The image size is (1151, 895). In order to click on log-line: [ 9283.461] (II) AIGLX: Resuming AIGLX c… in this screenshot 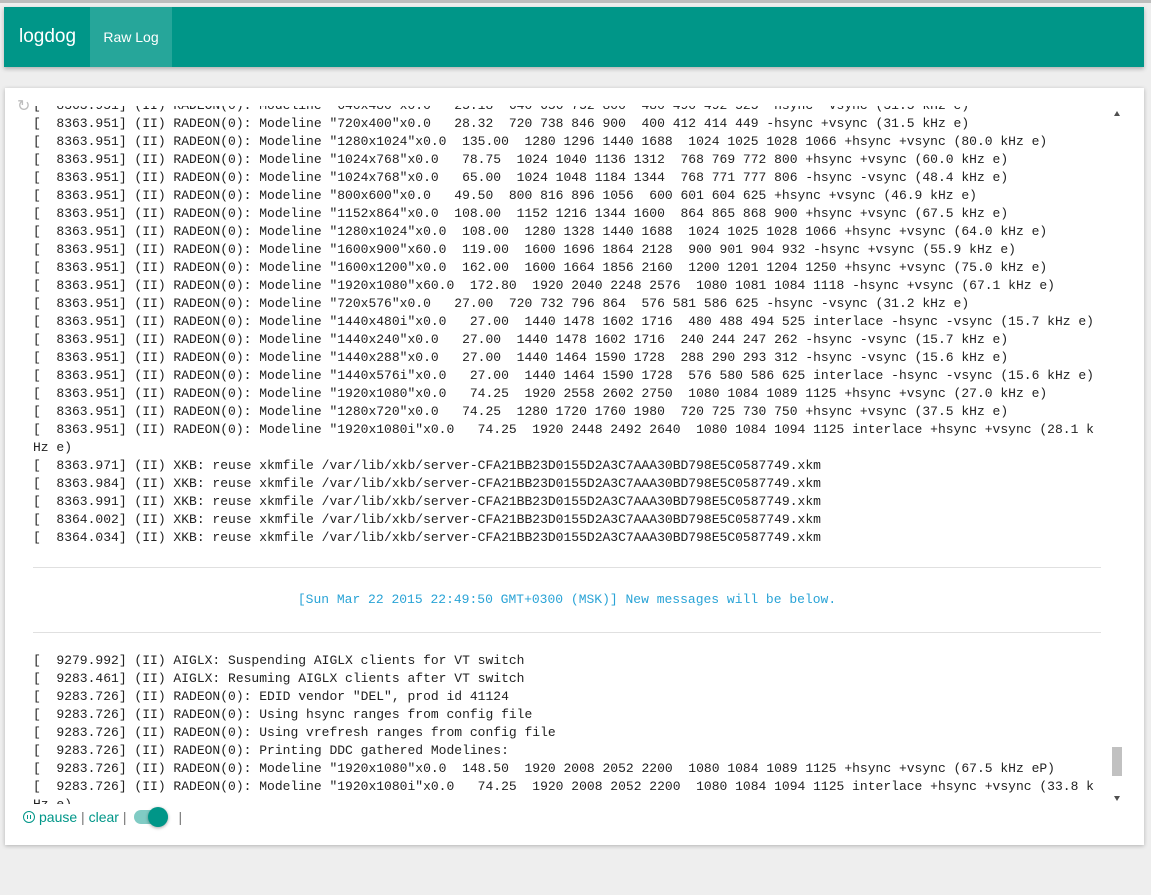, I will do `click(279, 678)`.